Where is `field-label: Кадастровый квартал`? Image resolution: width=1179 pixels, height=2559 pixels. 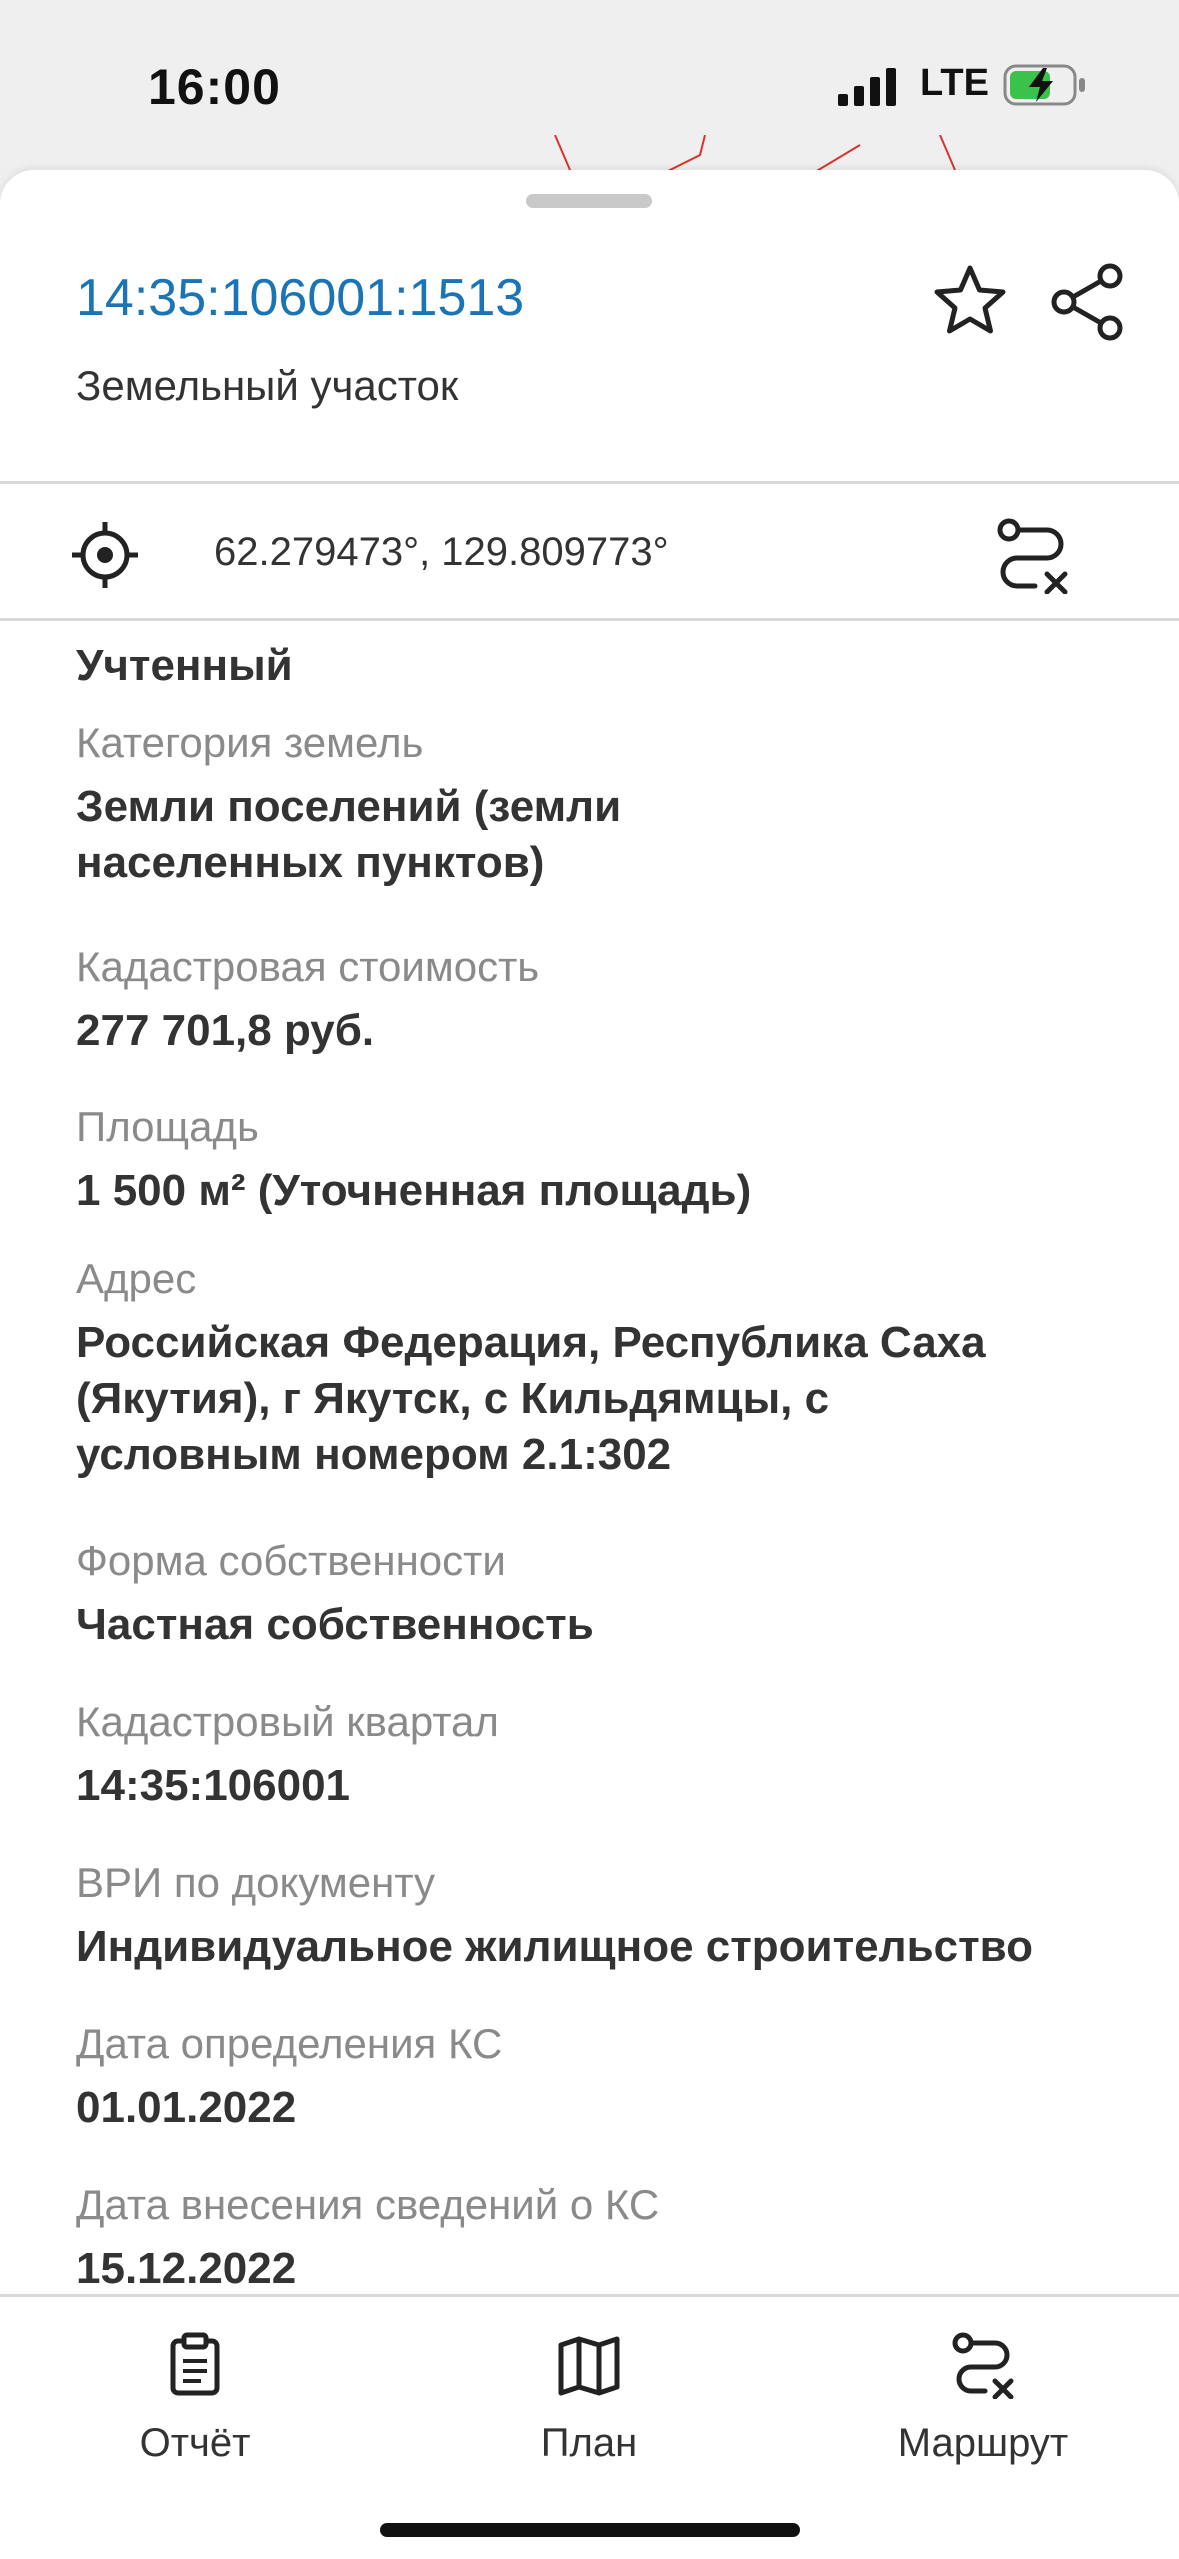
field-label: Кадастровый квартал is located at coordinates (287, 1721).